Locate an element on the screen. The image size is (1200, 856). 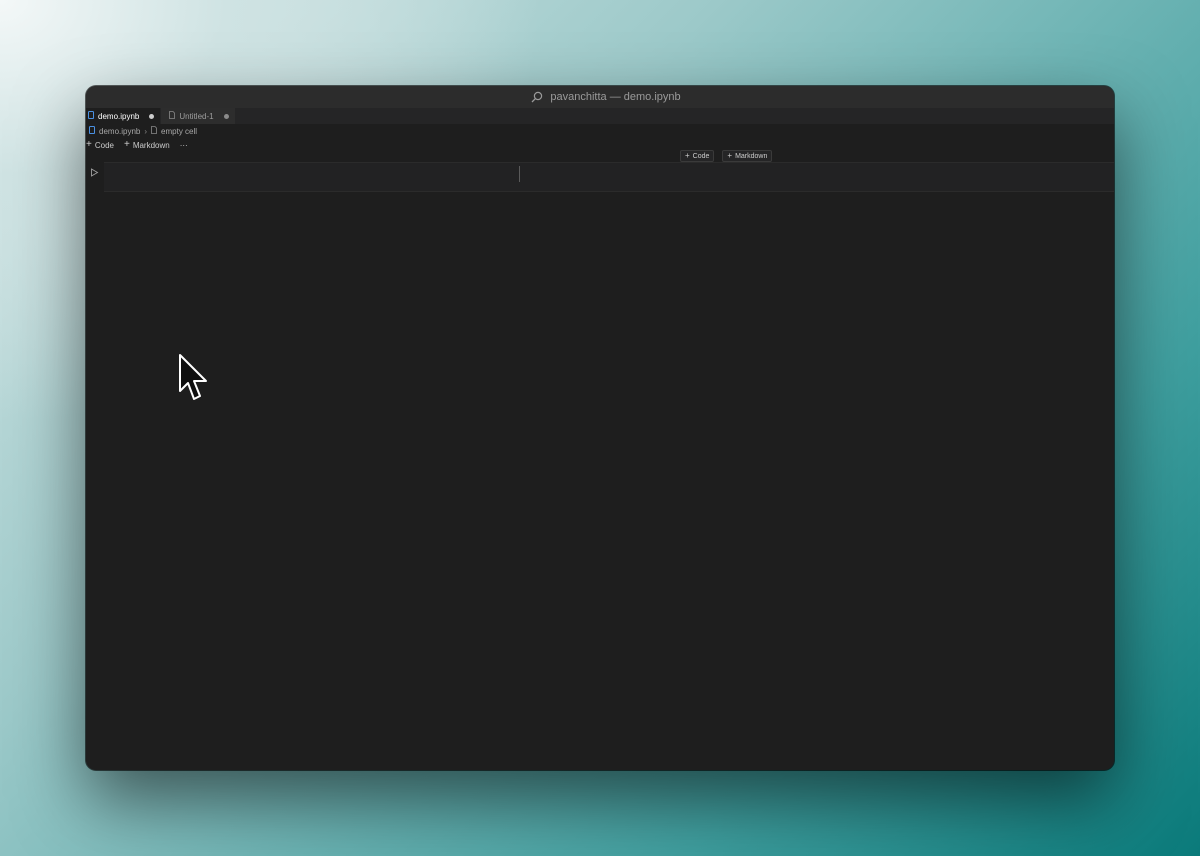
text-cursor is located at coordinates (519, 174).